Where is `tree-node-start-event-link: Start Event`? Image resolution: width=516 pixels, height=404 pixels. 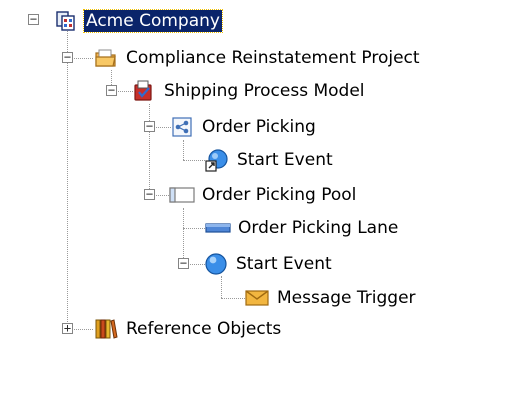
tree-node-start-event-link: Start Event is located at coordinates (269, 160).